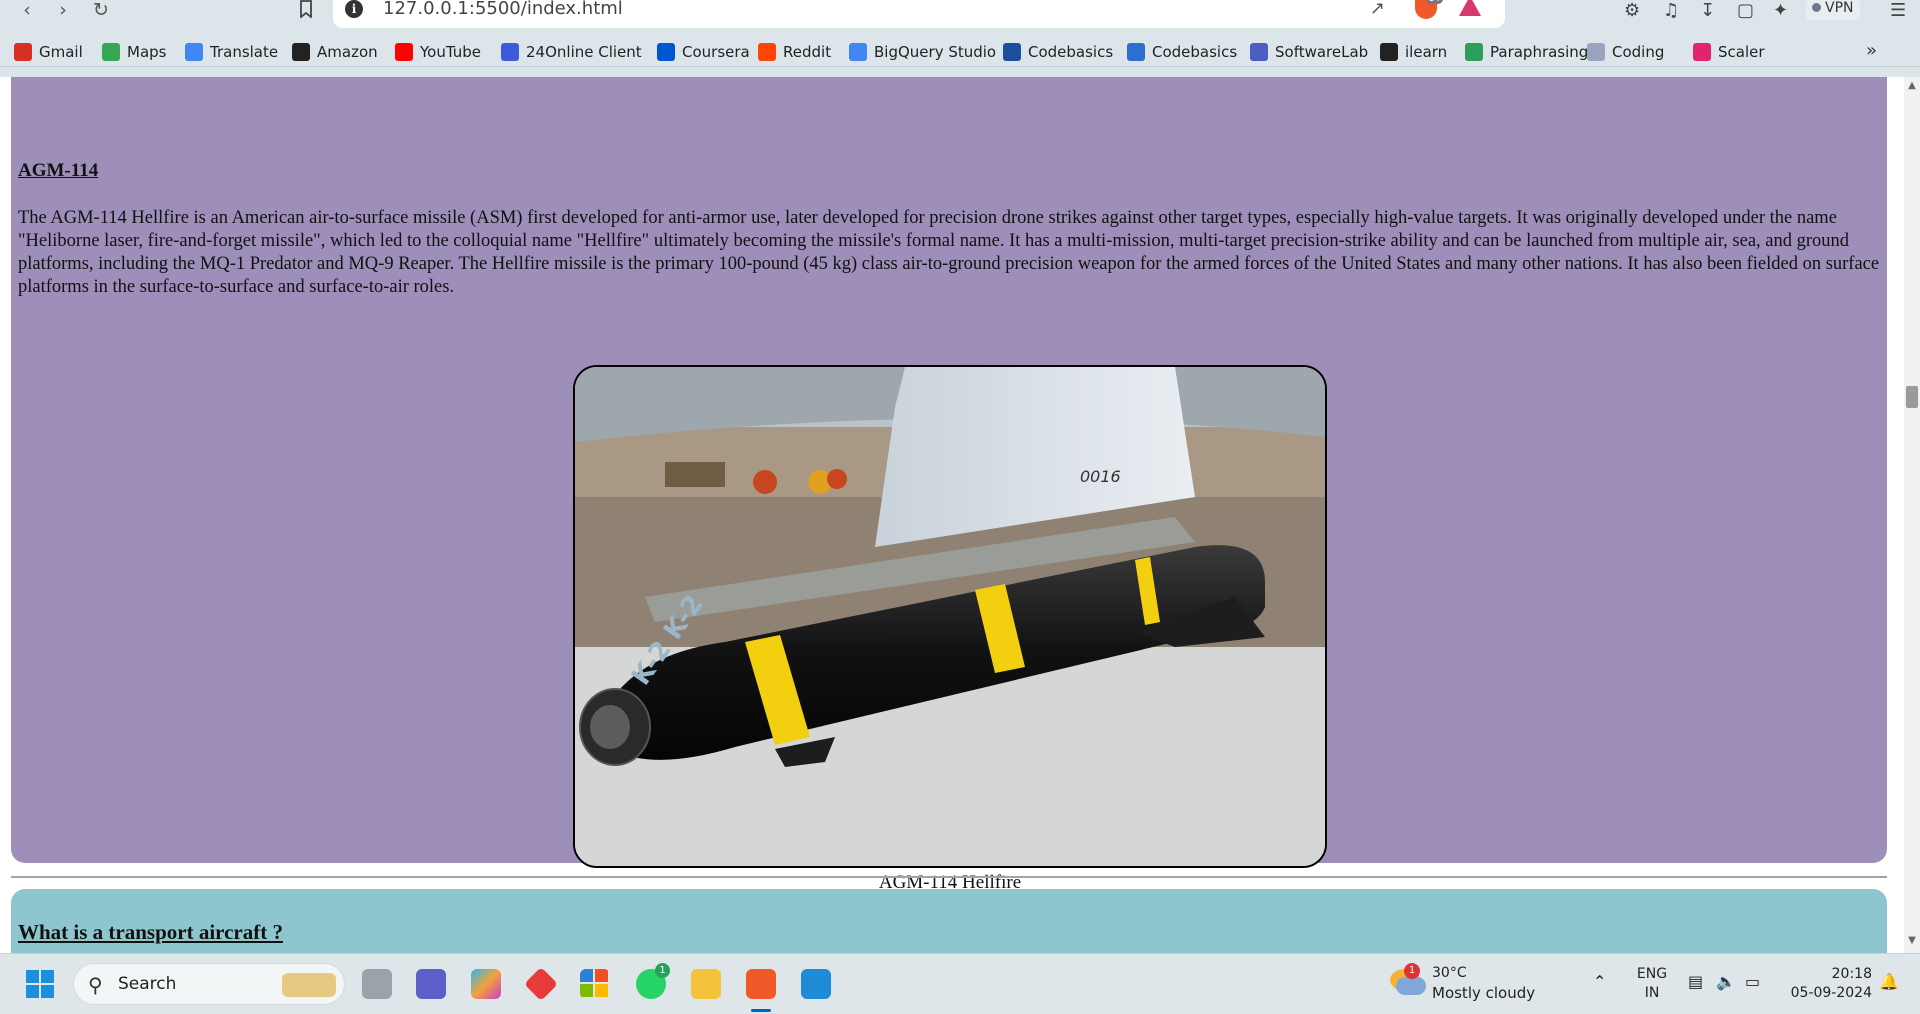  What do you see at coordinates (703, 52) in the screenshot?
I see `bookmark-coursera: Coursera` at bounding box center [703, 52].